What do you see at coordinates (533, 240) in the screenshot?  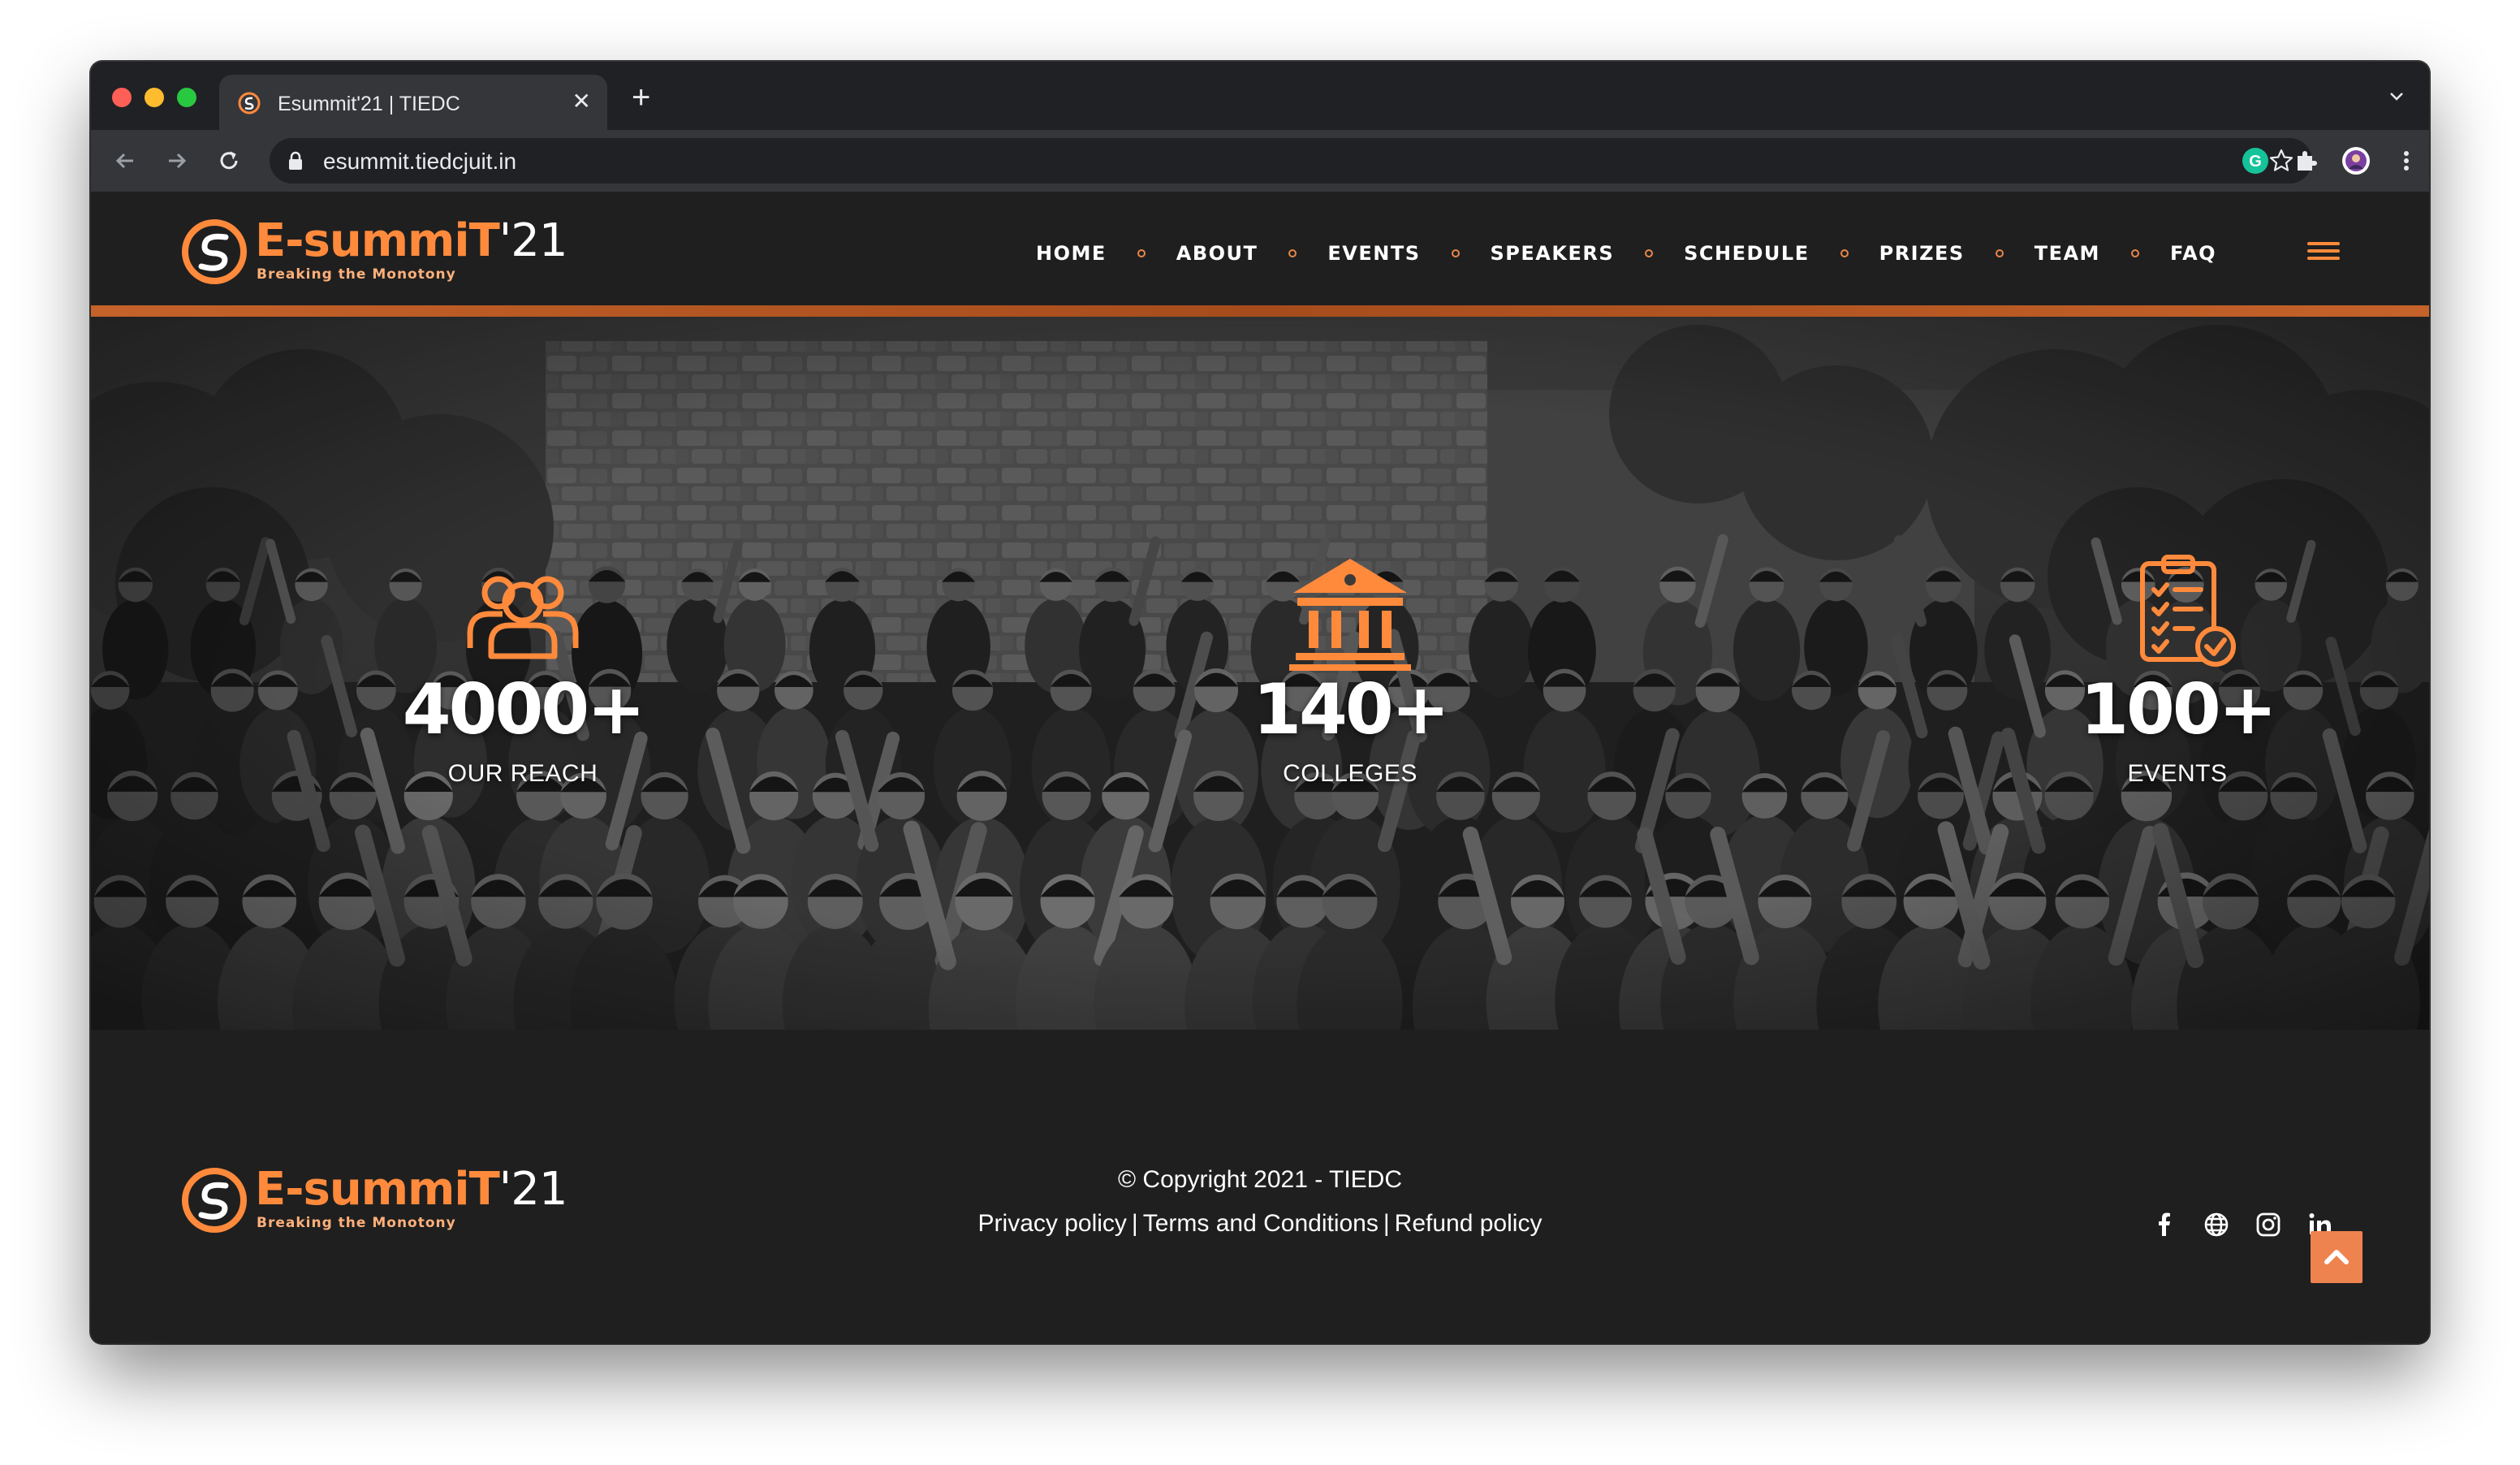 I see `logo-year-text: '21` at bounding box center [533, 240].